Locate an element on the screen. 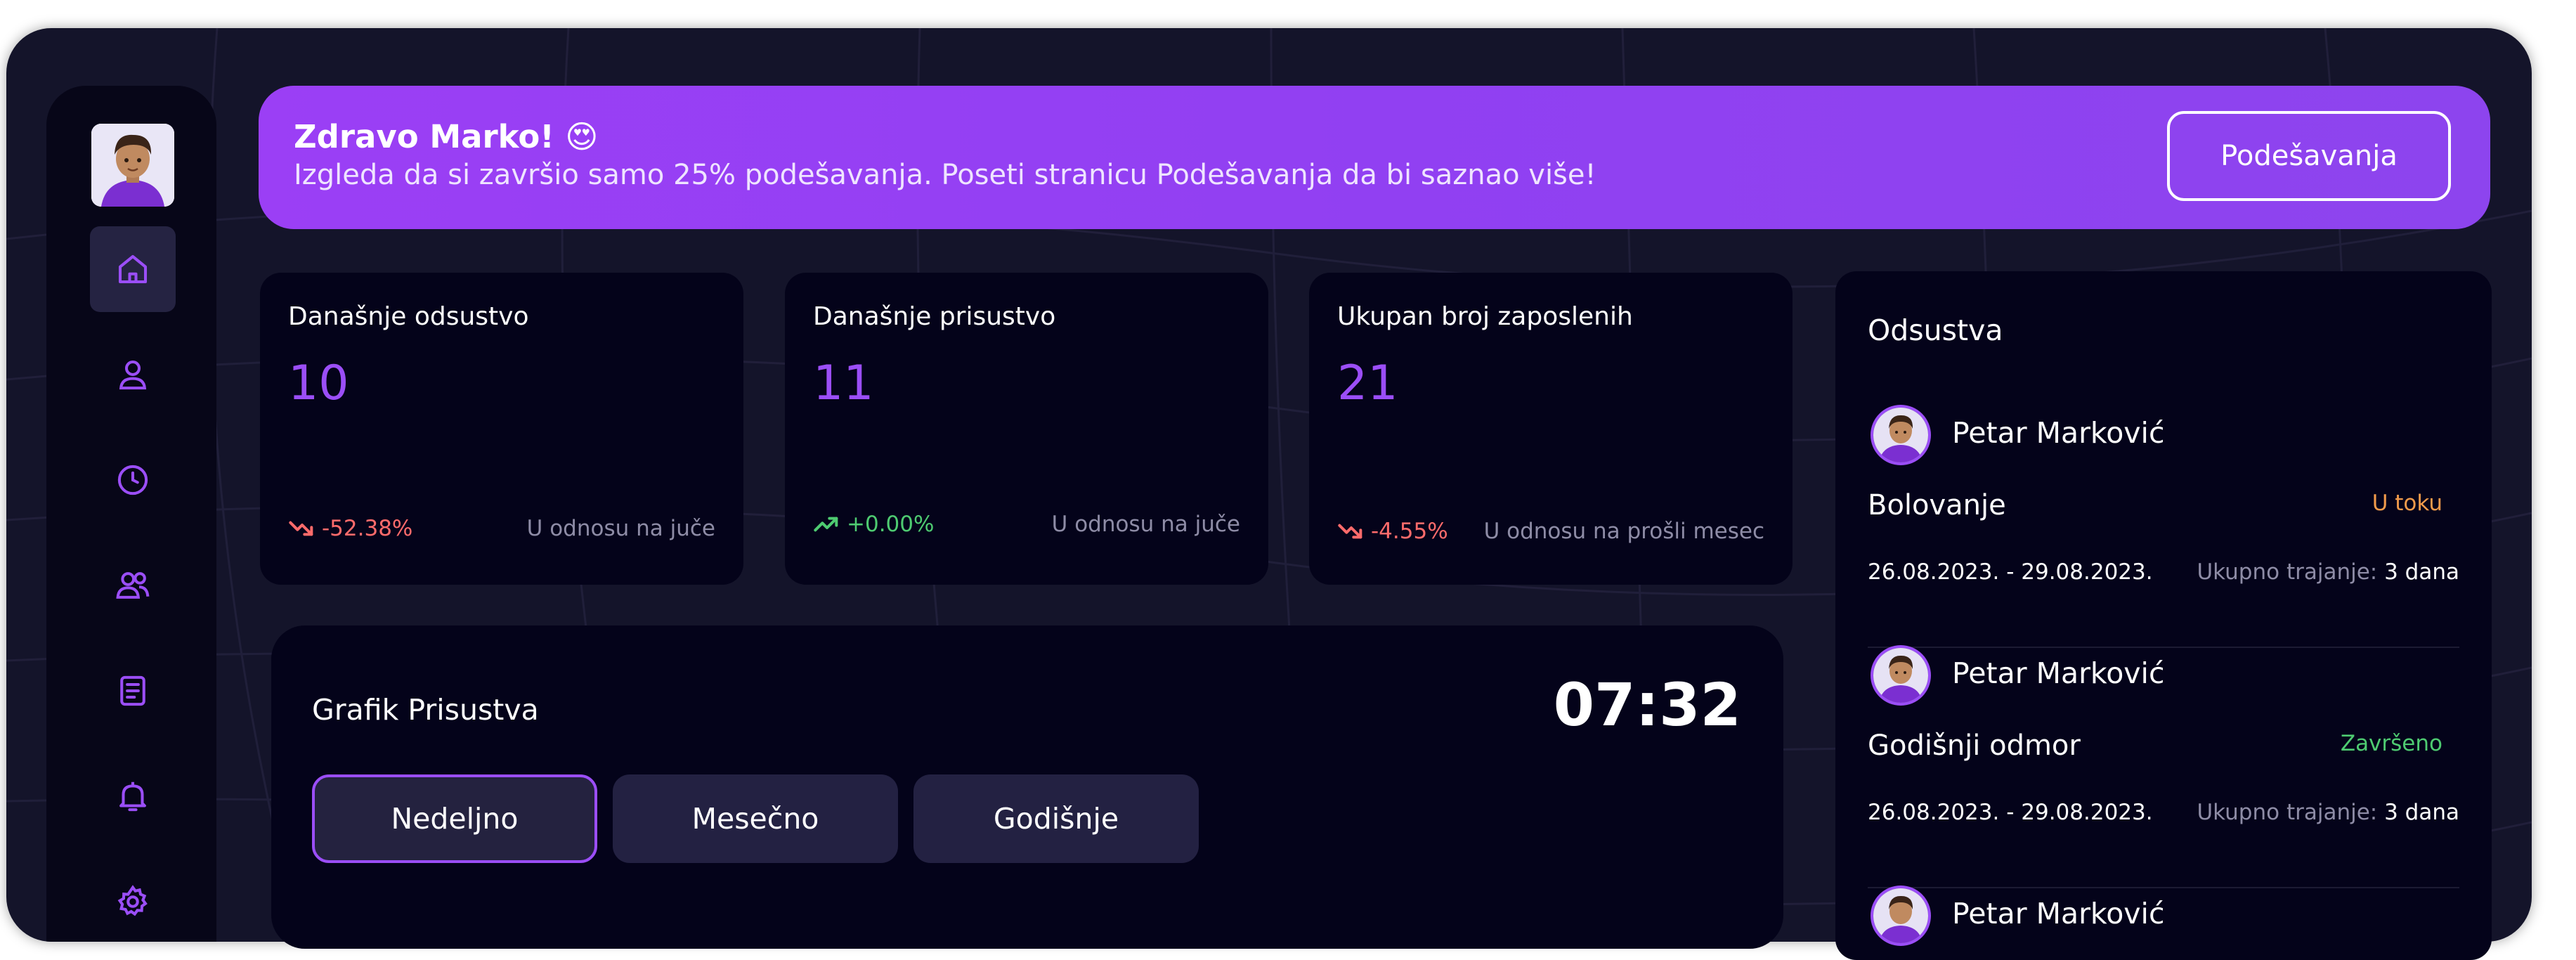 This screenshot has height=960, width=2576. nav-profile is located at coordinates (133, 374).